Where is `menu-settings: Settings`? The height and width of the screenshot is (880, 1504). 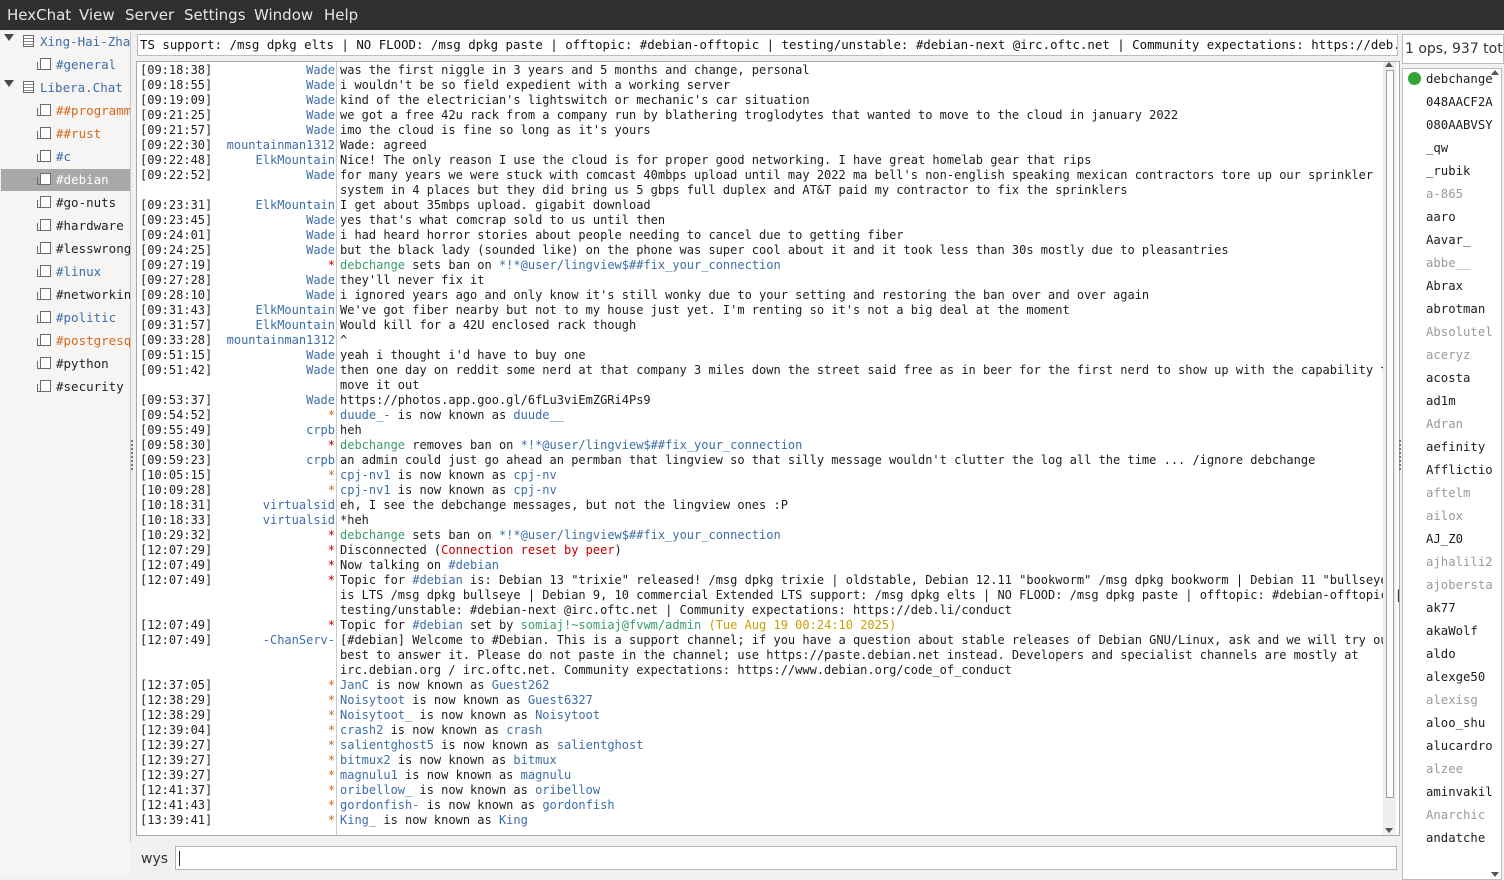
menu-settings: Settings is located at coordinates (215, 15).